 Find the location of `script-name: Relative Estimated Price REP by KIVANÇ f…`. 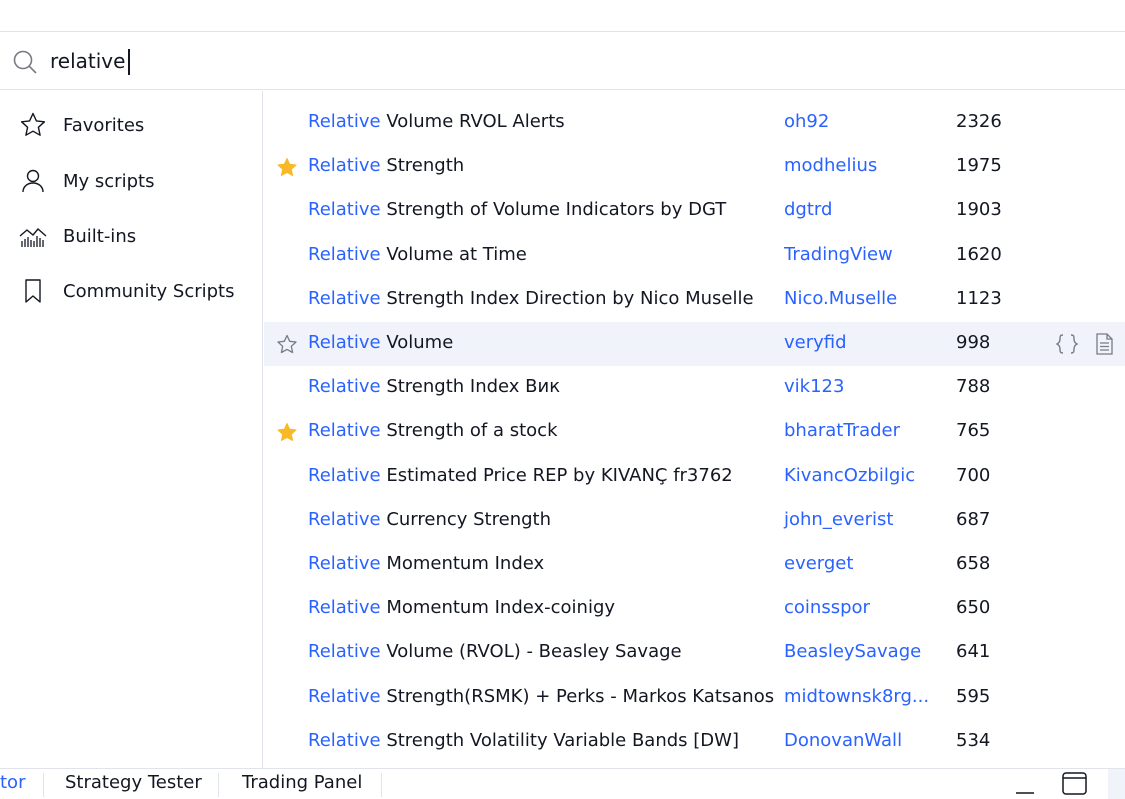

script-name: Relative Estimated Price REP by KIVANÇ f… is located at coordinates (520, 475).